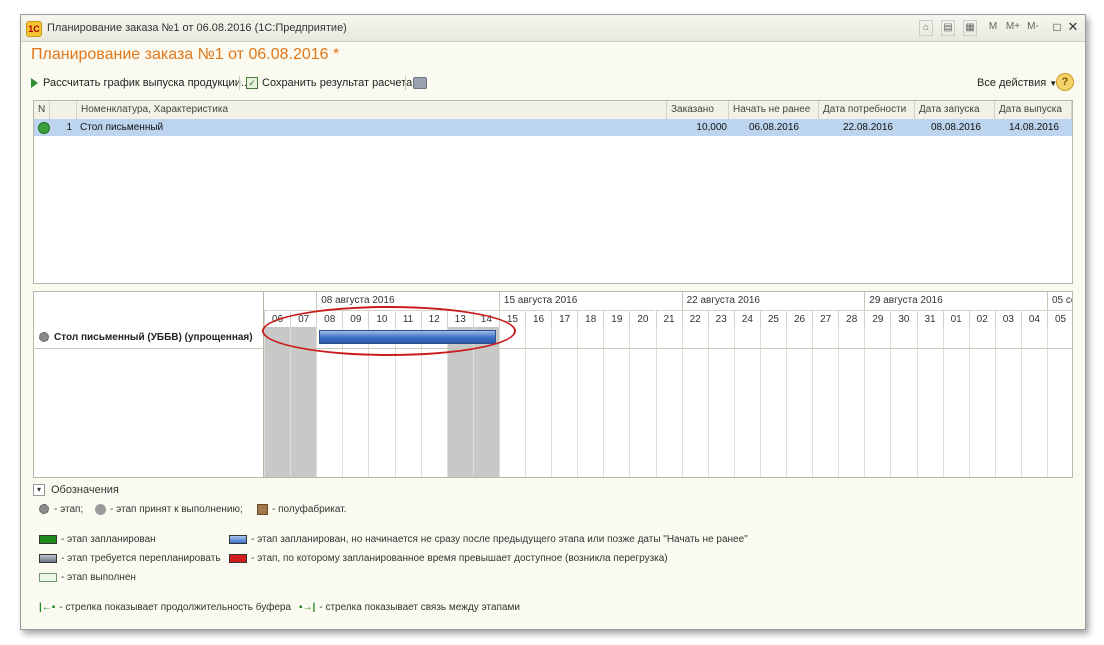 The height and width of the screenshot is (645, 1104). Describe the element at coordinates (564, 318) in the screenshot. I see `gantt-day-label: 17` at that location.